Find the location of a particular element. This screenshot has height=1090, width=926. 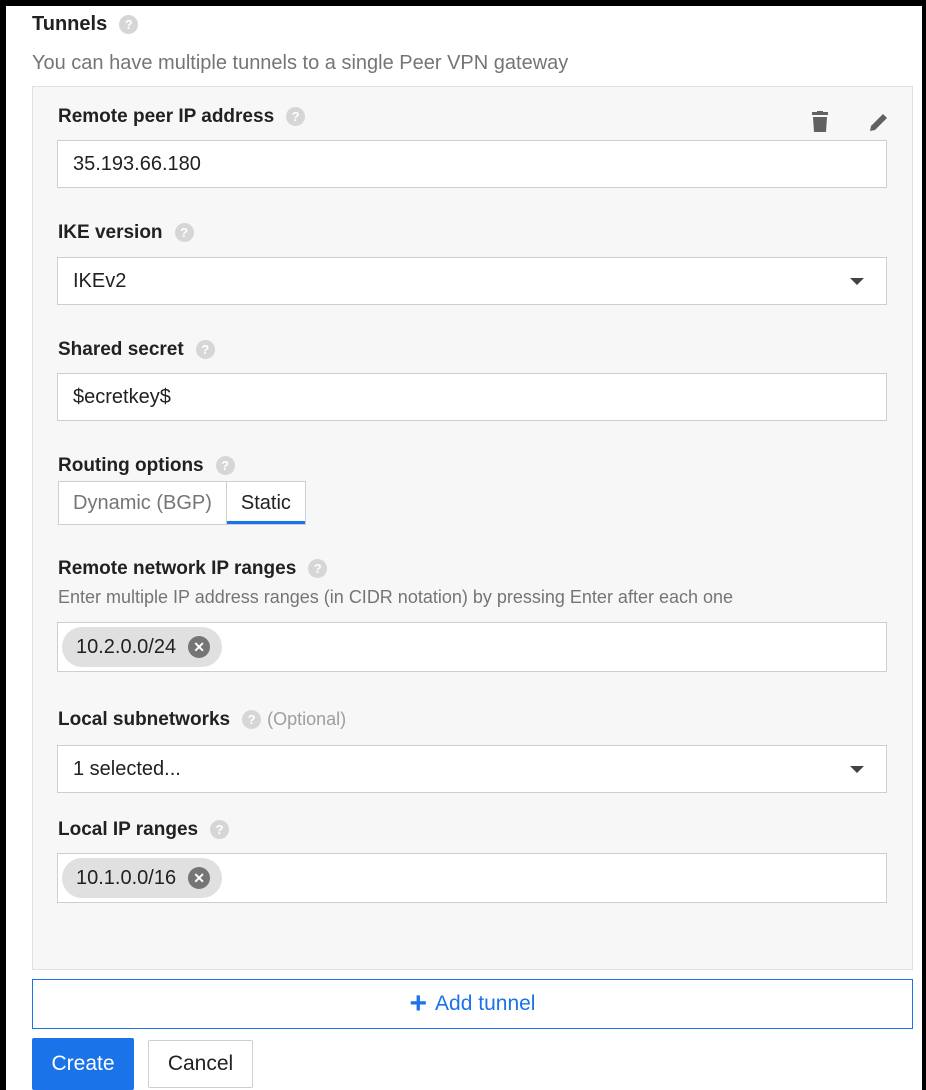

shared-secret-input: $ecretkey$ is located at coordinates (472, 397).